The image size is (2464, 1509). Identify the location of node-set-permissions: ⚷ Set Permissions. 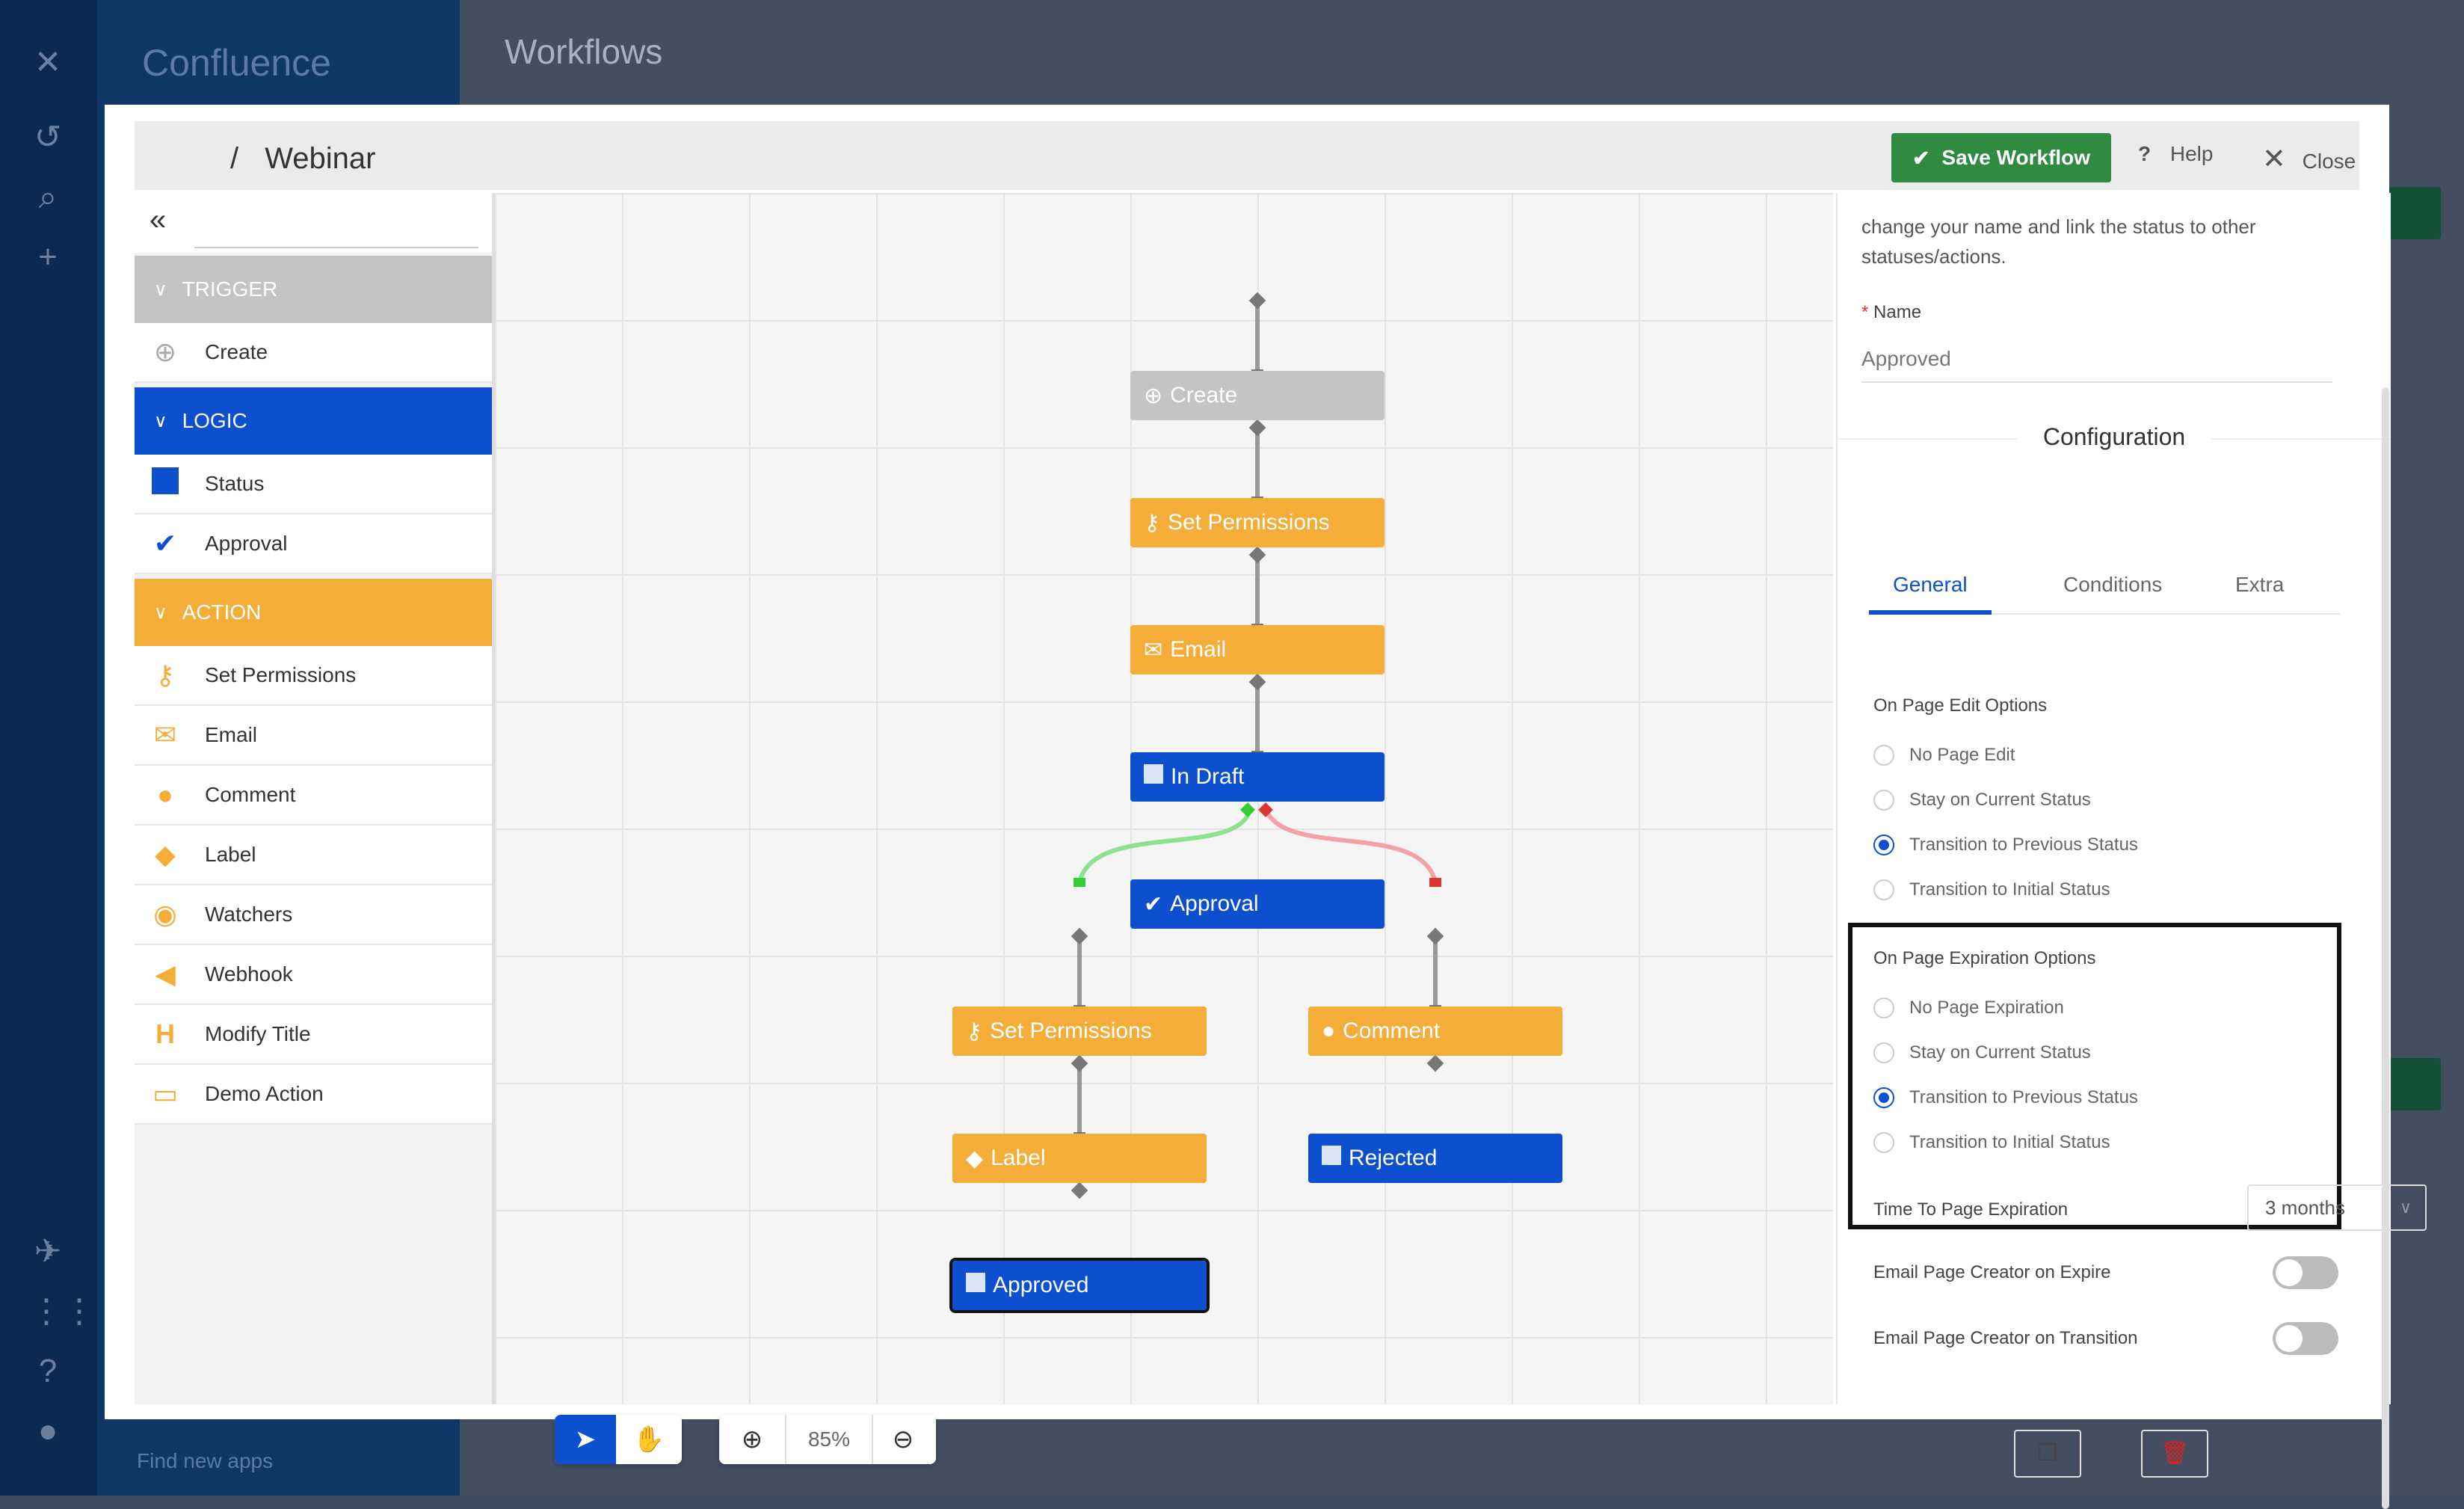
(1257, 522).